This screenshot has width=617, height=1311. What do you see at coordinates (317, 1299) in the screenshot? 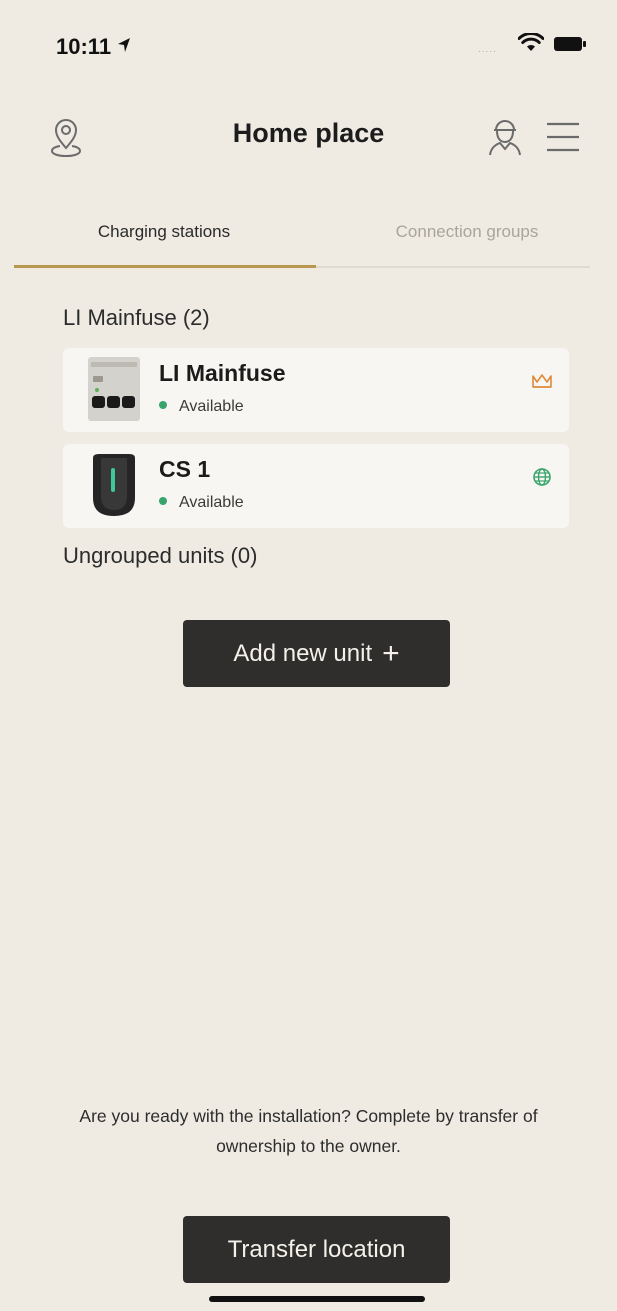
I see `home-indicator` at bounding box center [317, 1299].